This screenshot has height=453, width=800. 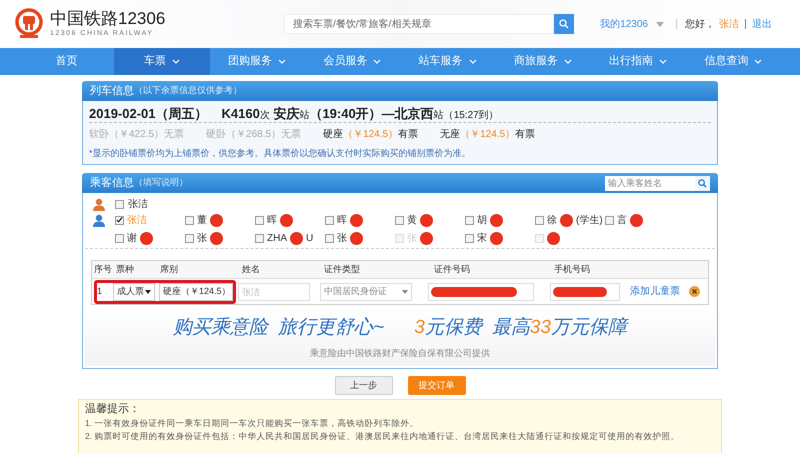 I want to click on panel-subtitle: （填写说明）, so click(x=161, y=183).